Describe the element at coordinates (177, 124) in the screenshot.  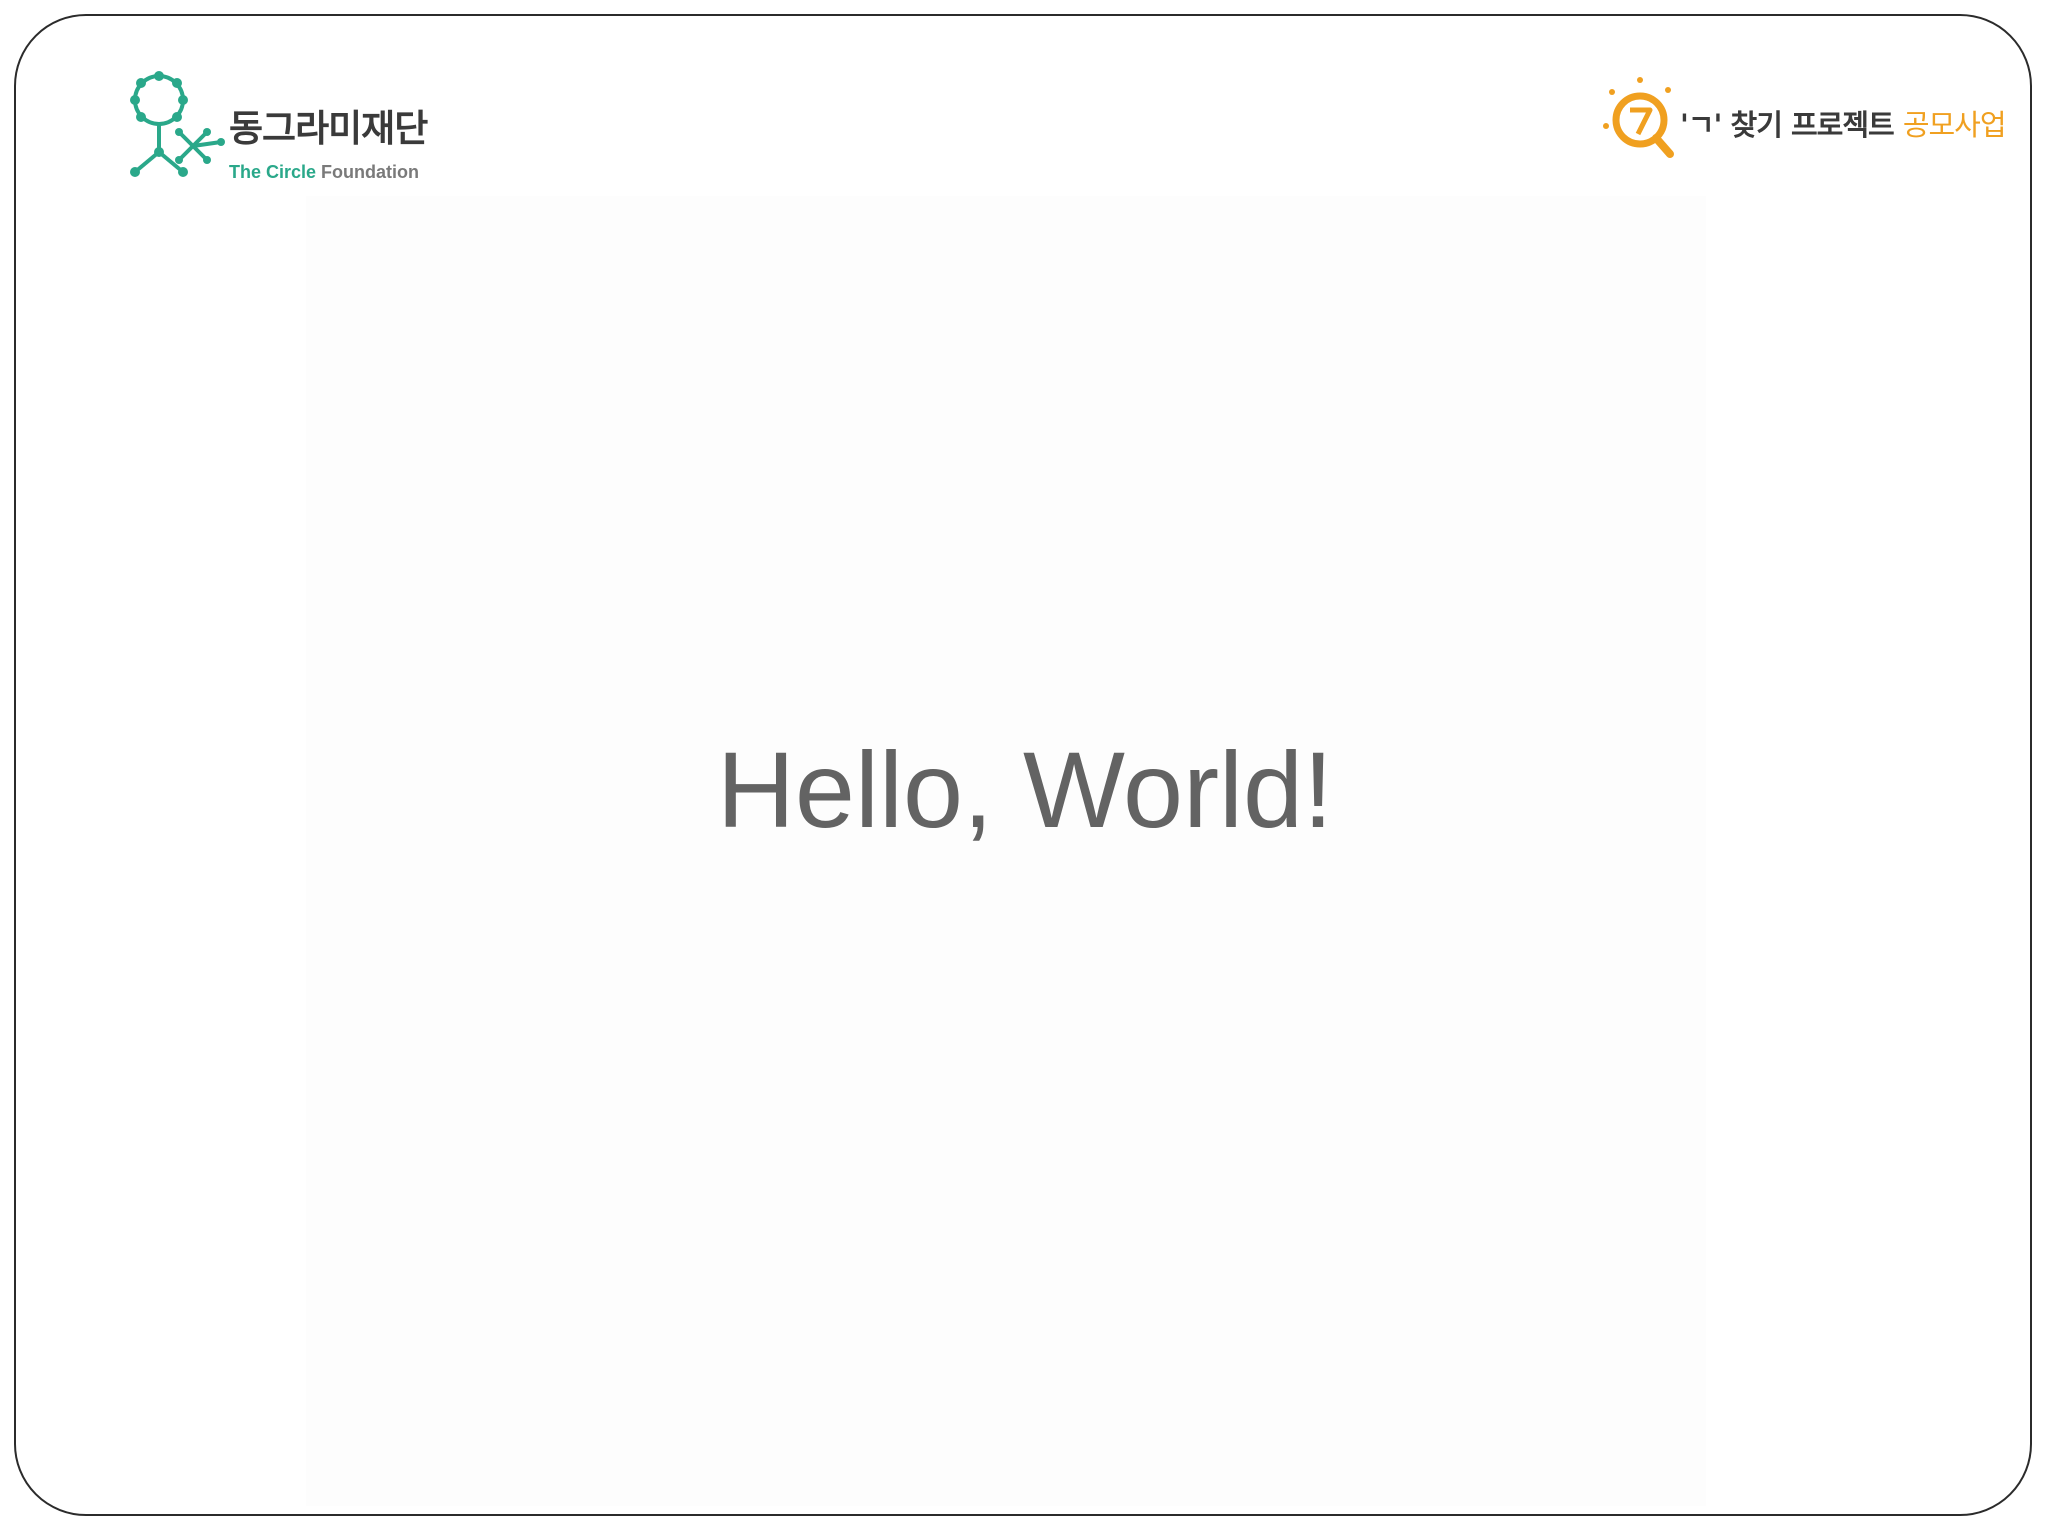
I see `circle-figure-logo-icon` at that location.